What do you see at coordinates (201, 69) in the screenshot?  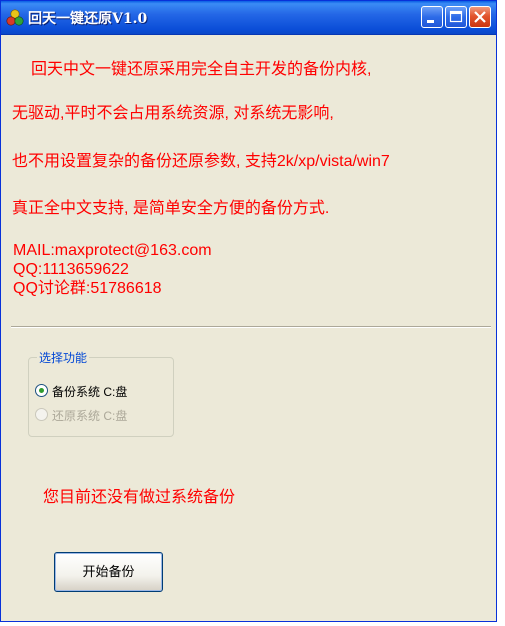 I see `description-line-1: 回天中文一键还原采用完全自主开发的备份内核,` at bounding box center [201, 69].